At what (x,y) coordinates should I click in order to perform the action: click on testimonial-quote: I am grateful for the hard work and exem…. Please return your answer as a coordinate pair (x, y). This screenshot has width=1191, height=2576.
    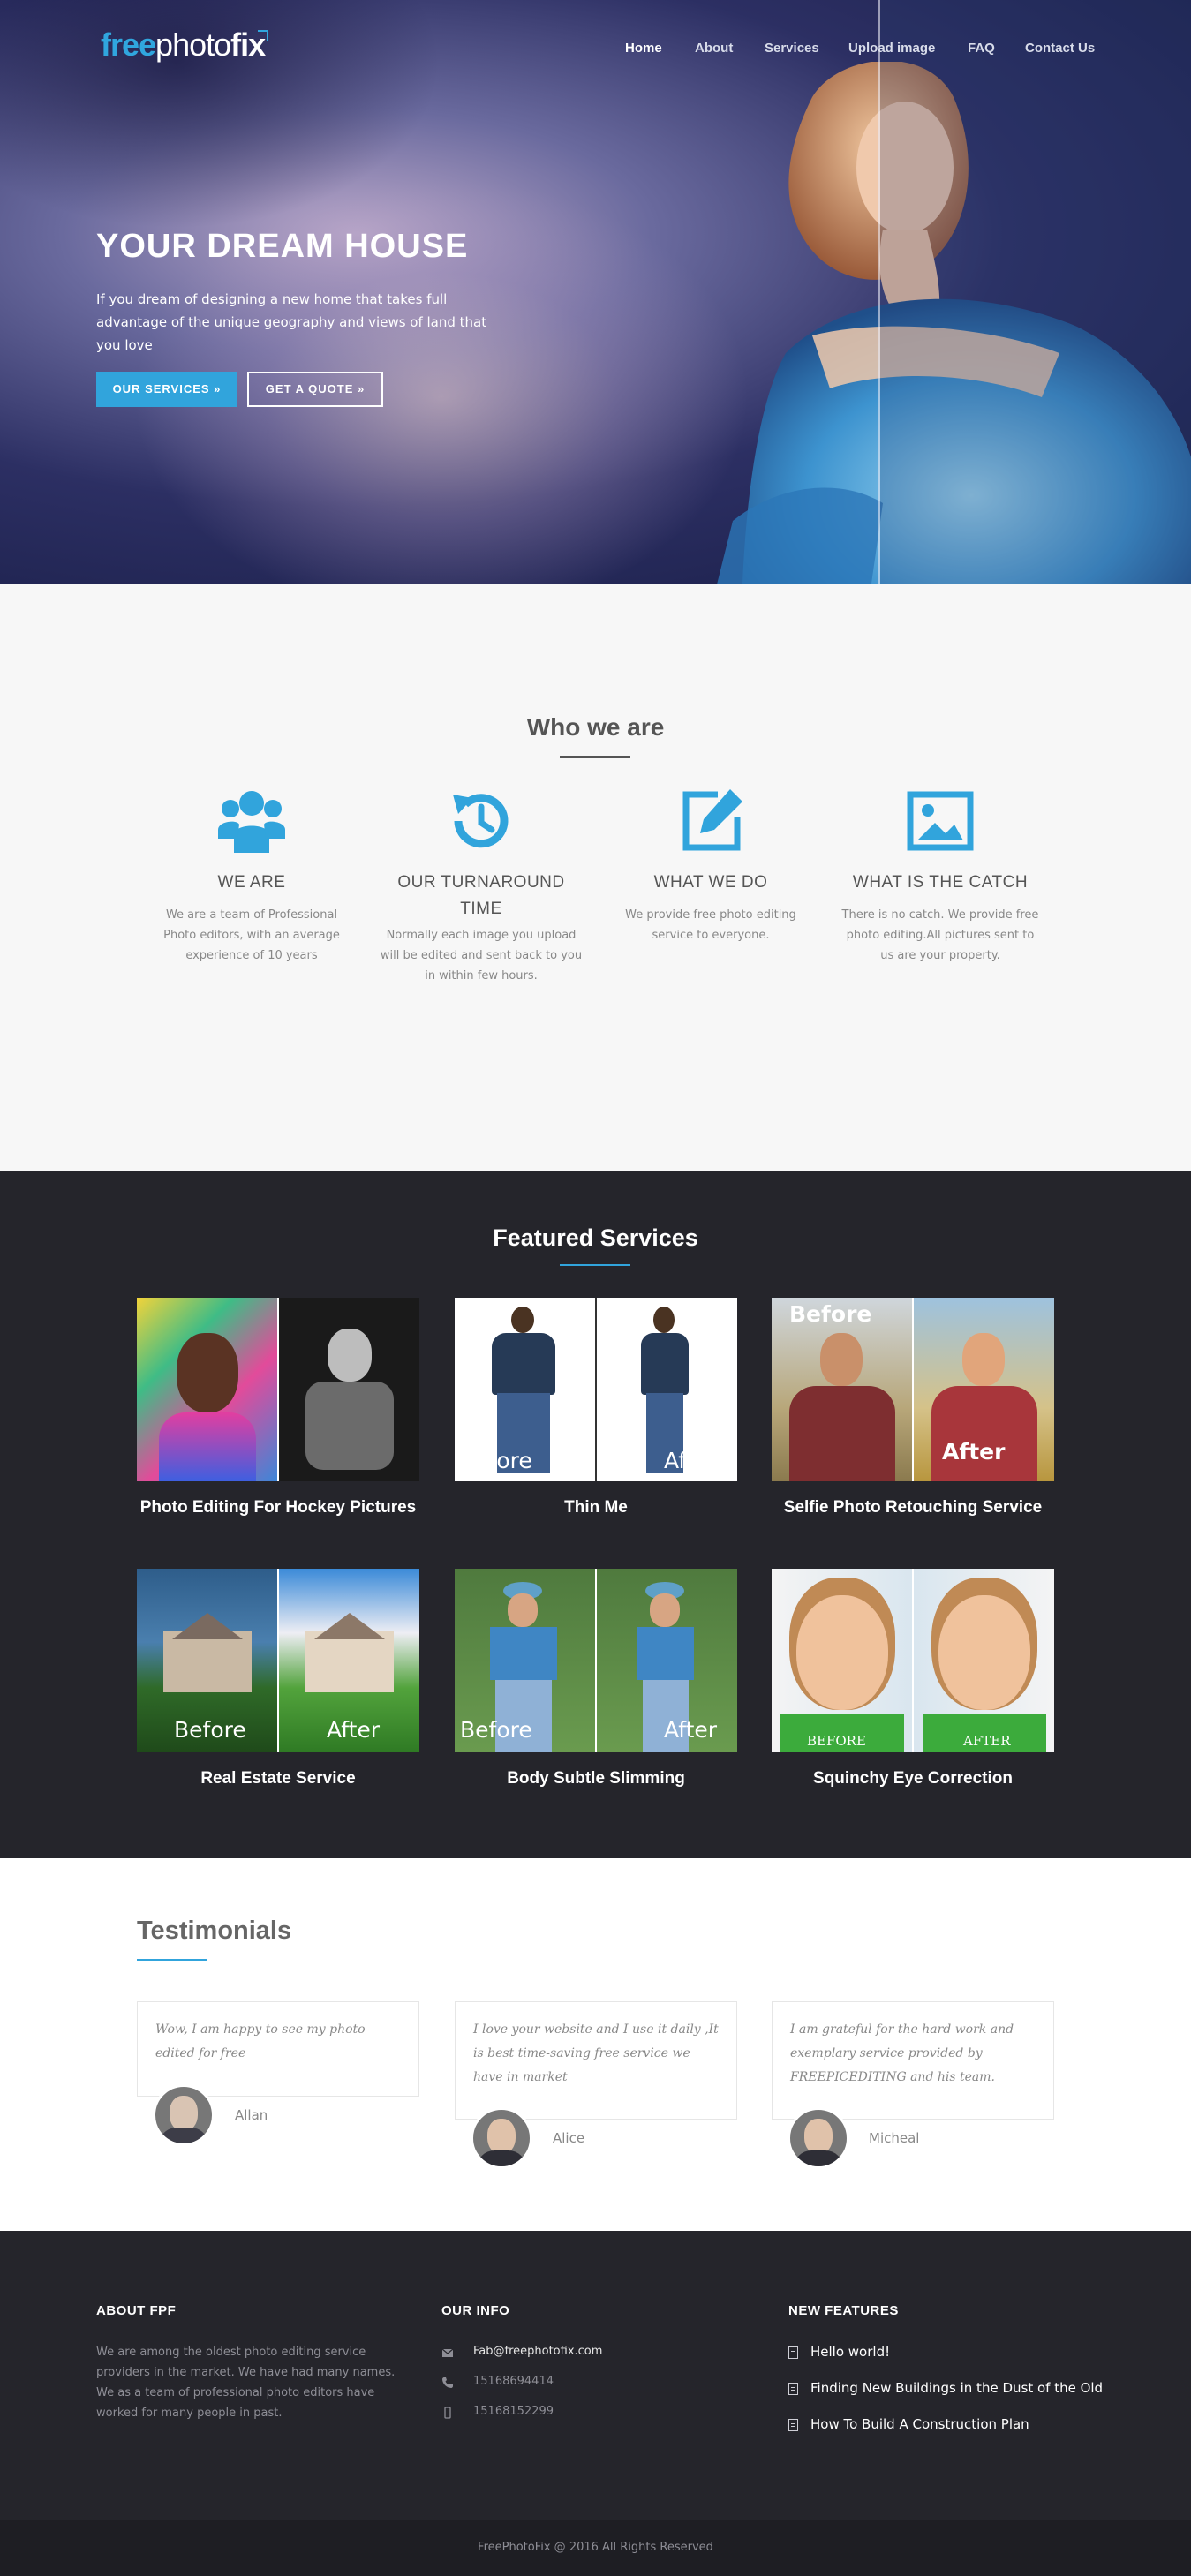
    Looking at the image, I should click on (902, 2053).